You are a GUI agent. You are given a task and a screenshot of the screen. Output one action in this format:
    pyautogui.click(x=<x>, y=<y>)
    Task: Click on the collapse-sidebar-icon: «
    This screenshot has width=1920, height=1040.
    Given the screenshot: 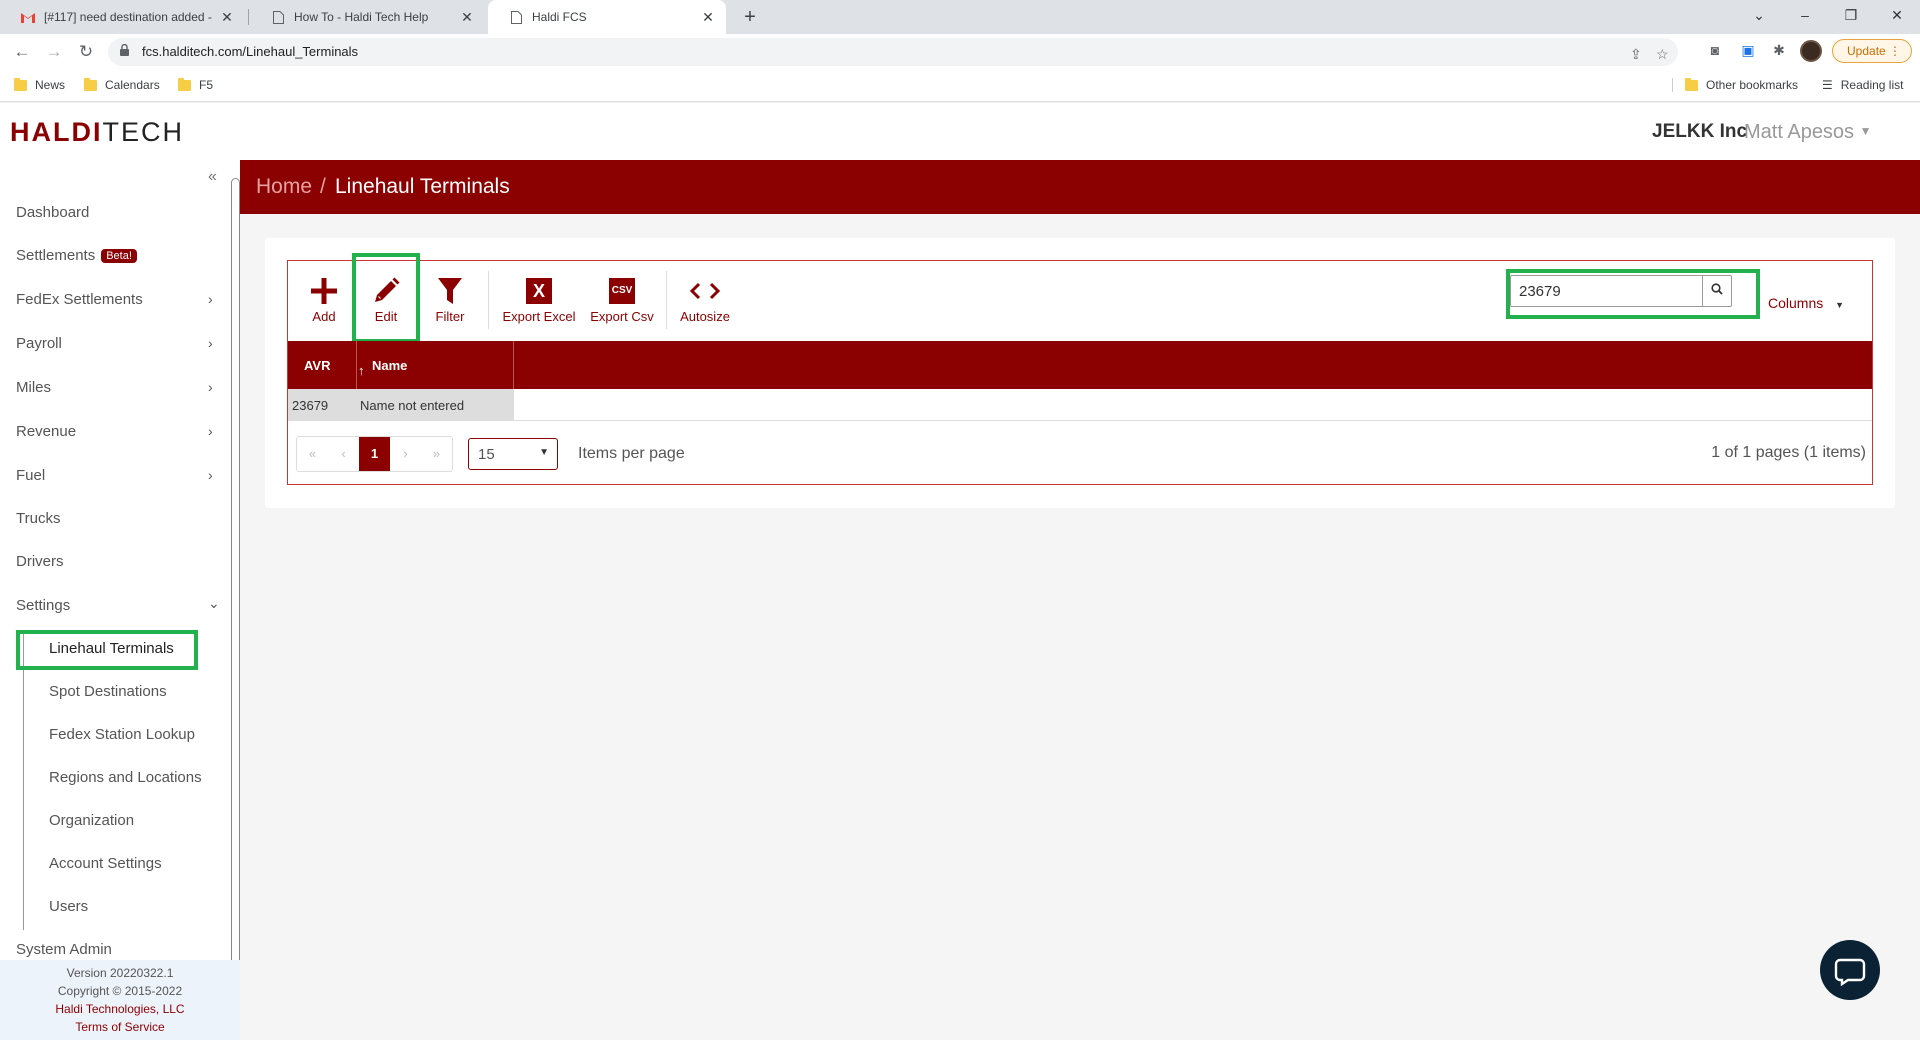 What is the action you would take?
    pyautogui.click(x=212, y=177)
    